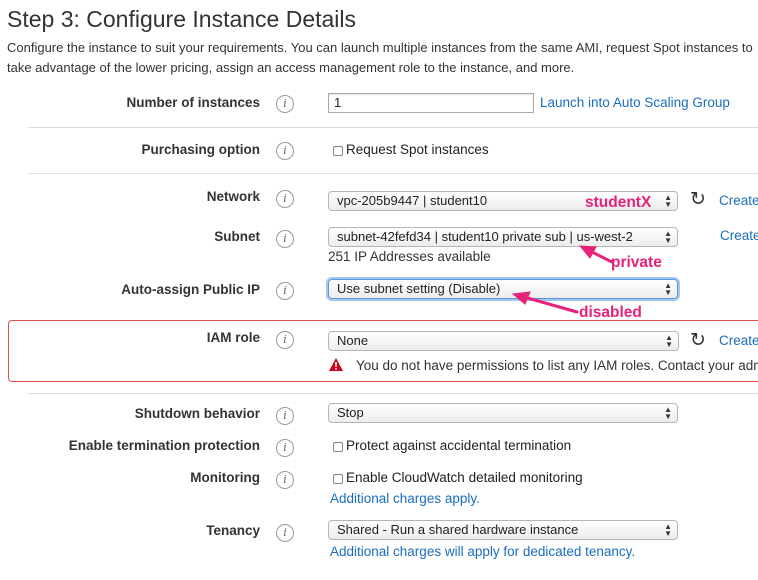 The width and height of the screenshot is (758, 580). What do you see at coordinates (698, 340) in the screenshot?
I see `refresh-iam-icon: ↻` at bounding box center [698, 340].